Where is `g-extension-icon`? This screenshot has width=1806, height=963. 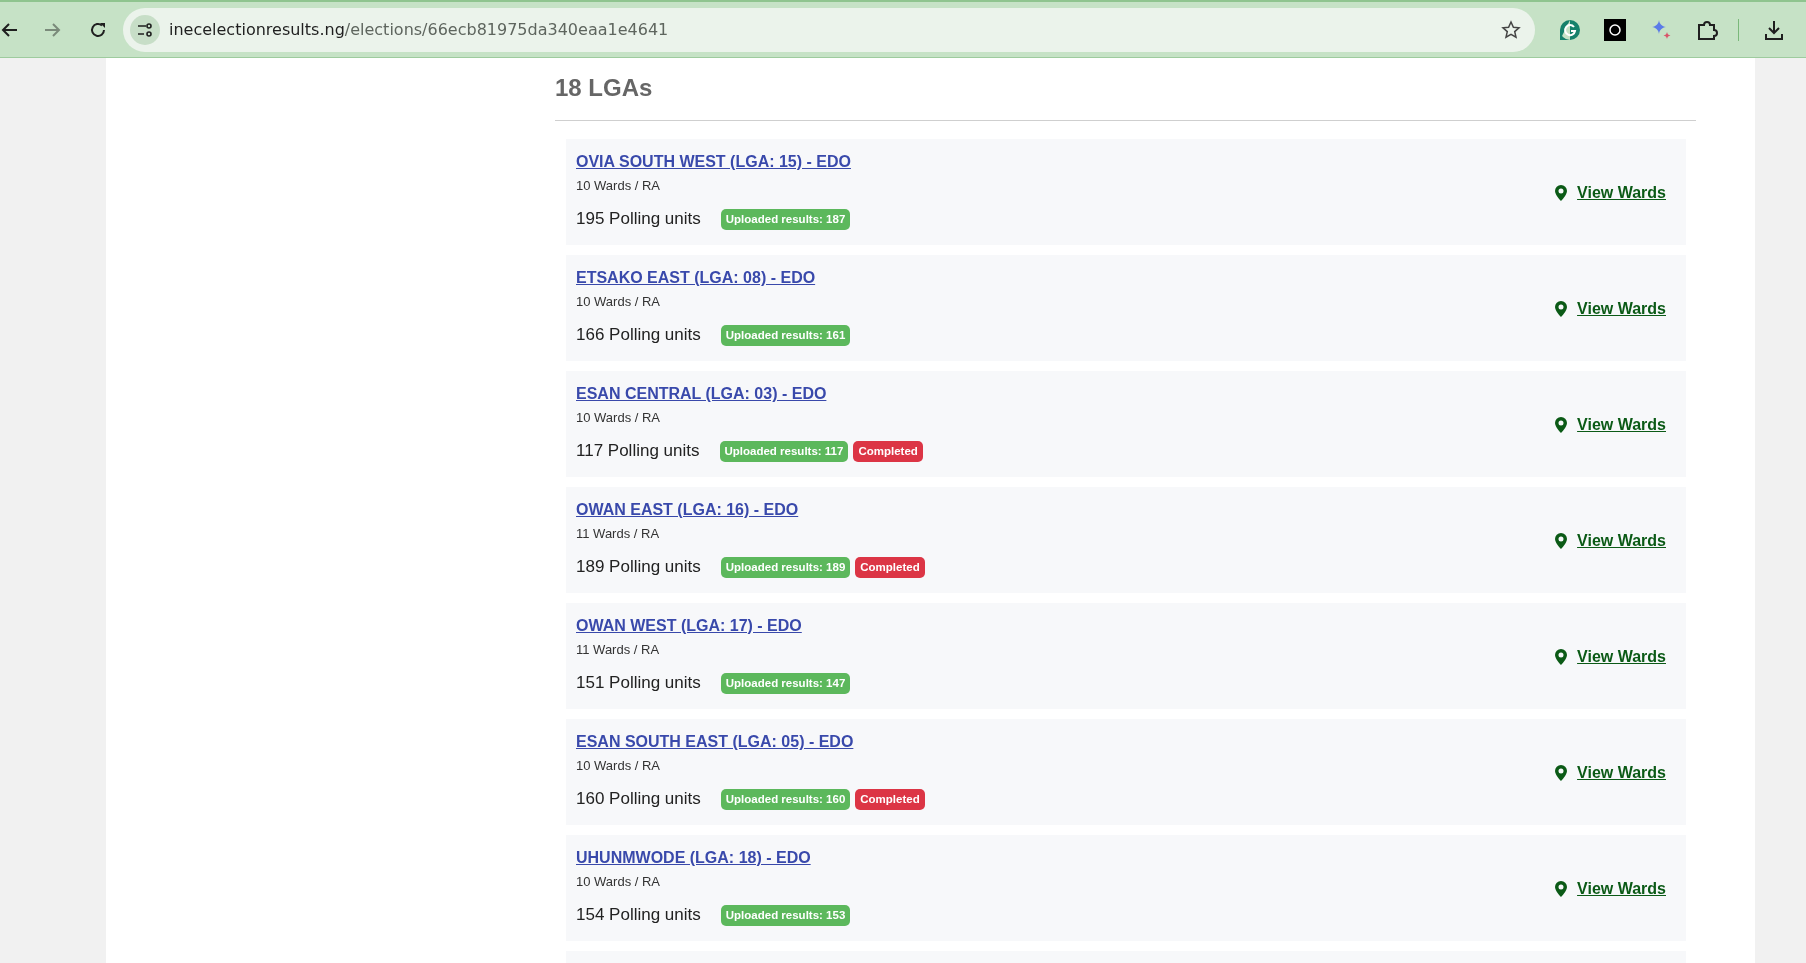 g-extension-icon is located at coordinates (1570, 29).